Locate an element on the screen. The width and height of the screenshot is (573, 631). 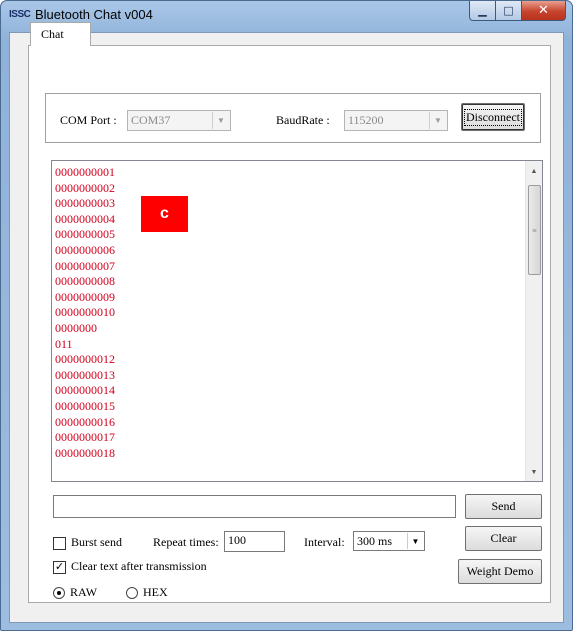
output-line: 0000000015 is located at coordinates (85, 405).